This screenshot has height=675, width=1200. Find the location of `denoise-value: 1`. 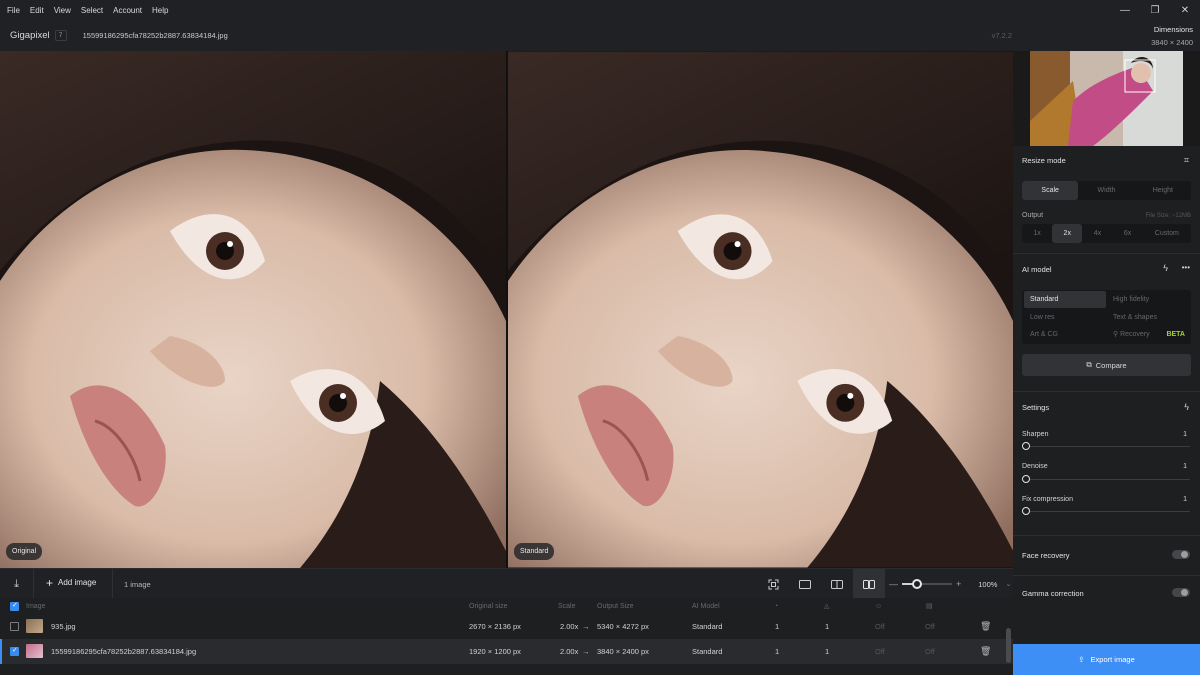

denoise-value: 1 is located at coordinates (1185, 466).